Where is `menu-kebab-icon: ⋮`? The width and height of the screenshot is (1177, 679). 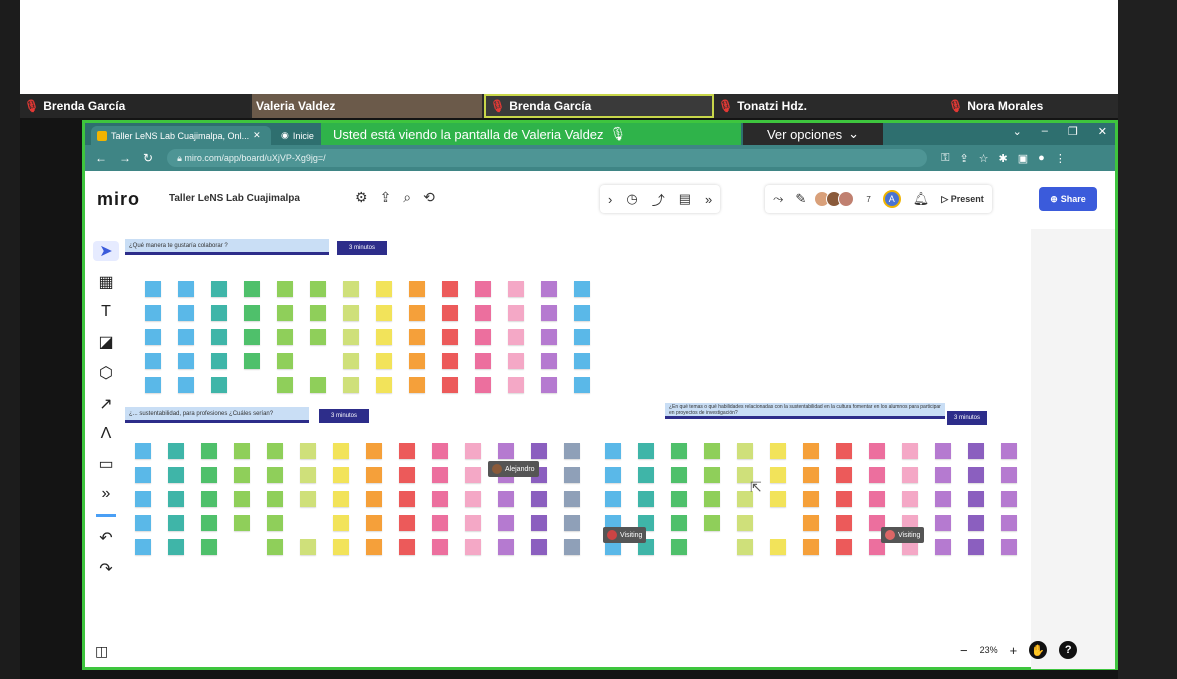
menu-kebab-icon: ⋮ is located at coordinates (1060, 158).